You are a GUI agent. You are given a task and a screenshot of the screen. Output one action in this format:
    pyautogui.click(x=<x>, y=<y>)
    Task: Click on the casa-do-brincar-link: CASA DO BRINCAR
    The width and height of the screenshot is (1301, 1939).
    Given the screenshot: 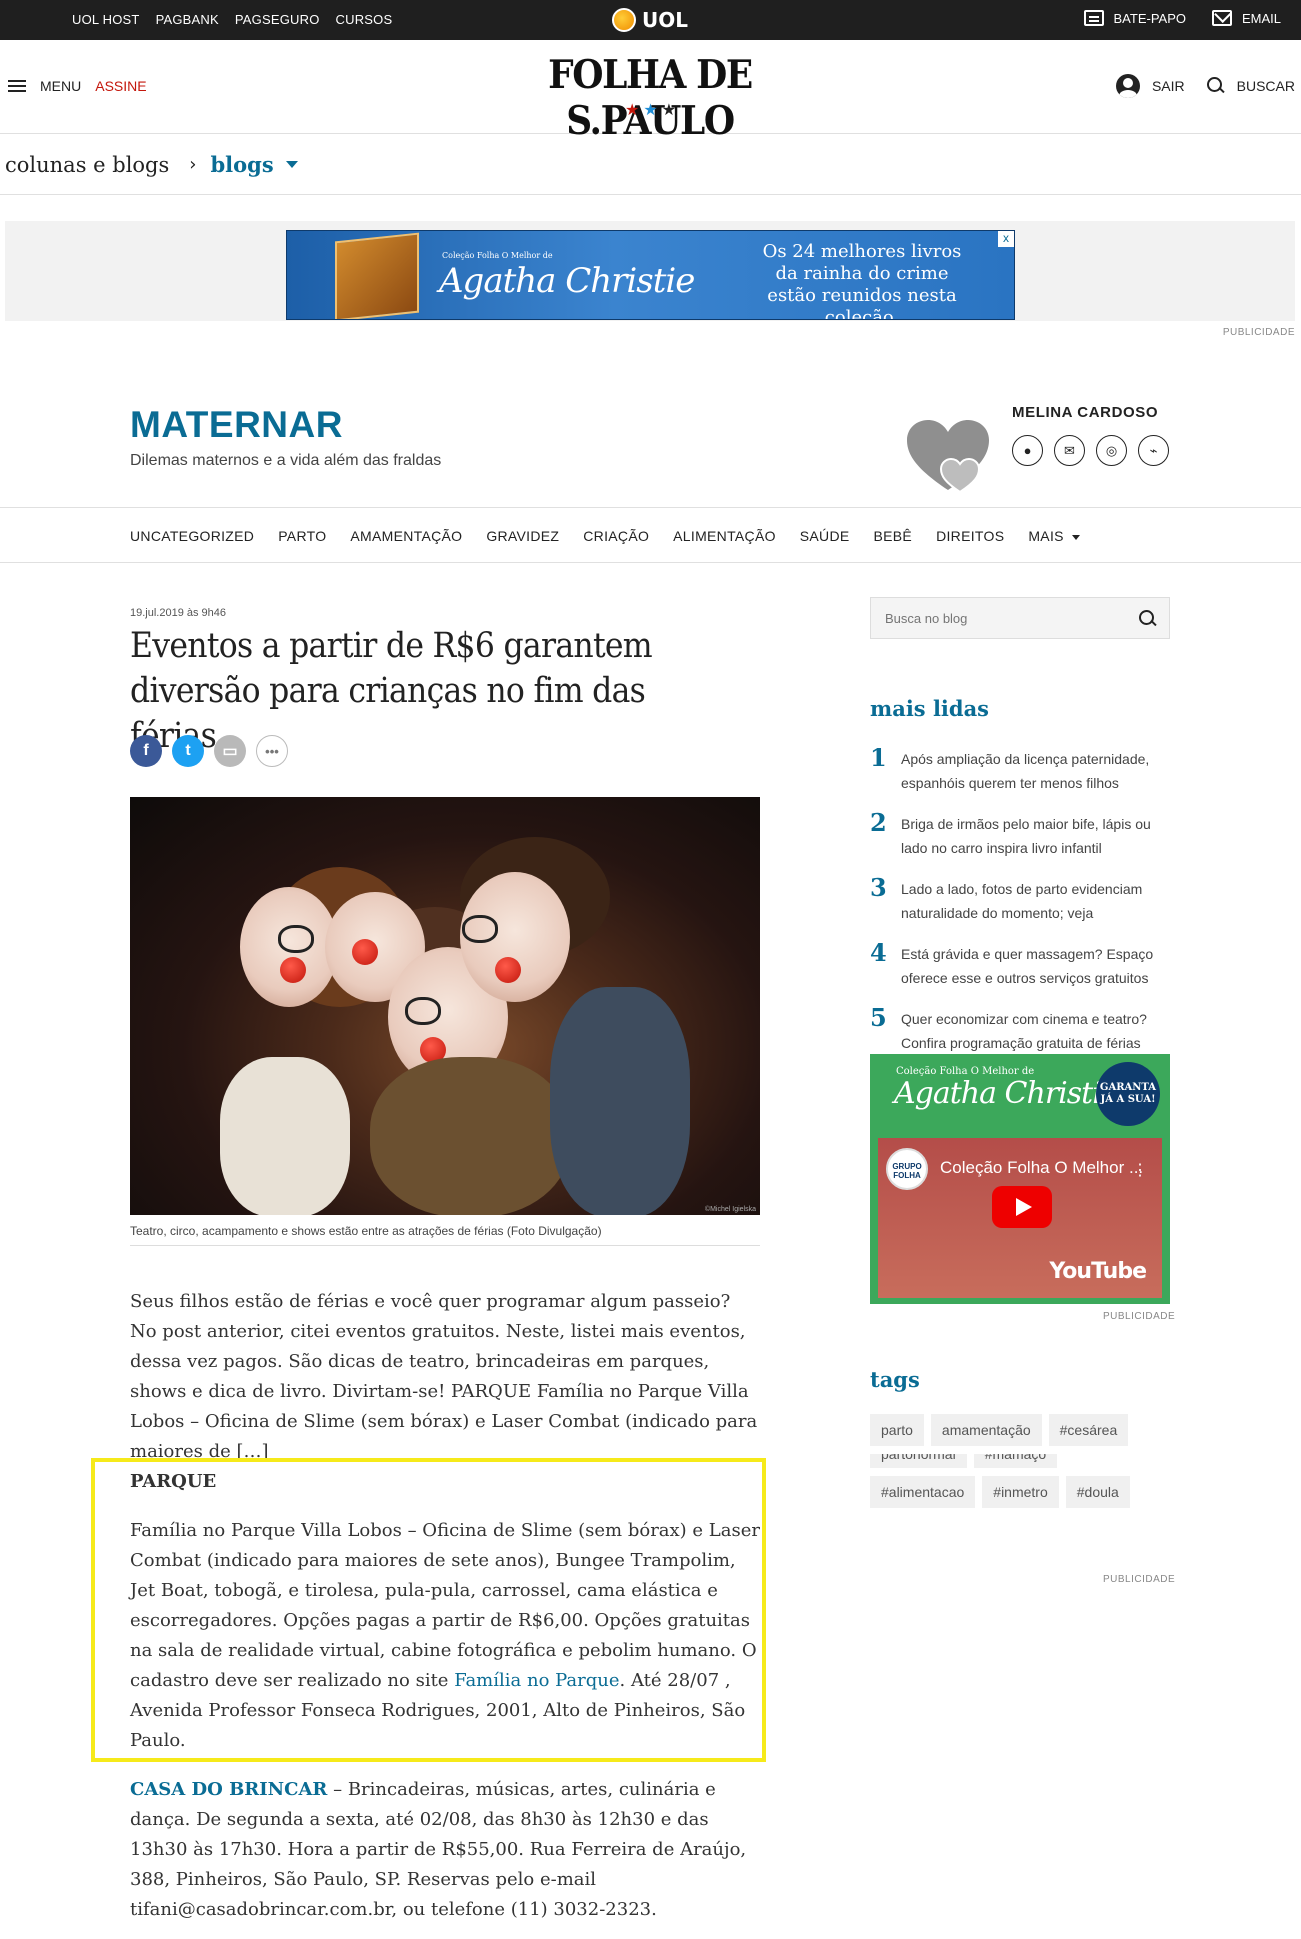 What is the action you would take?
    pyautogui.click(x=228, y=1789)
    